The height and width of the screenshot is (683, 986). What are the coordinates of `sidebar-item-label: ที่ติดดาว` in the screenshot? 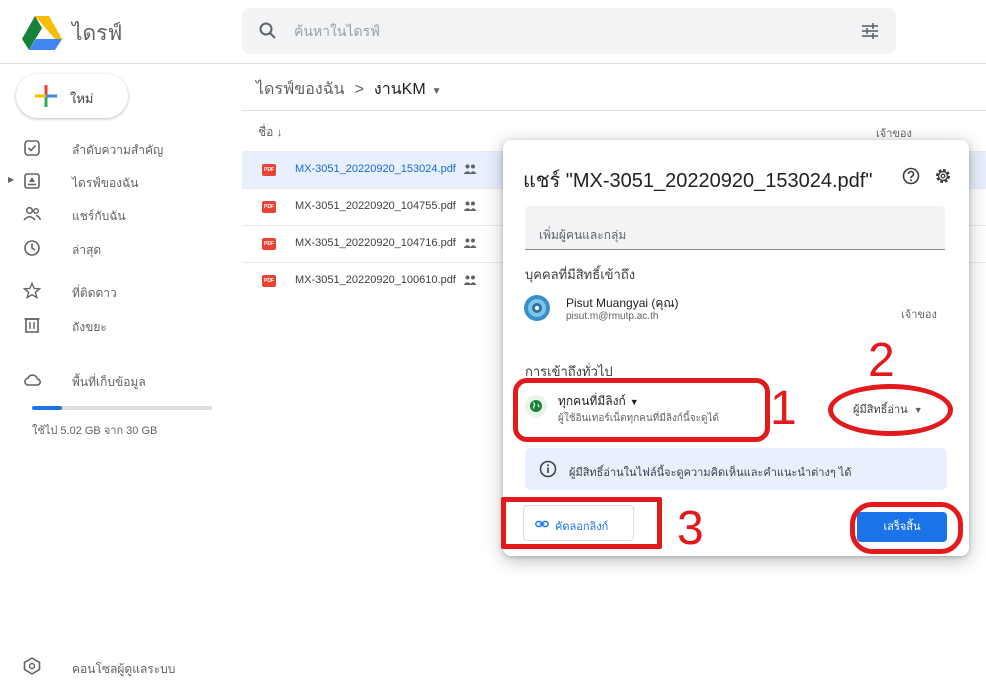 It's located at (94, 293).